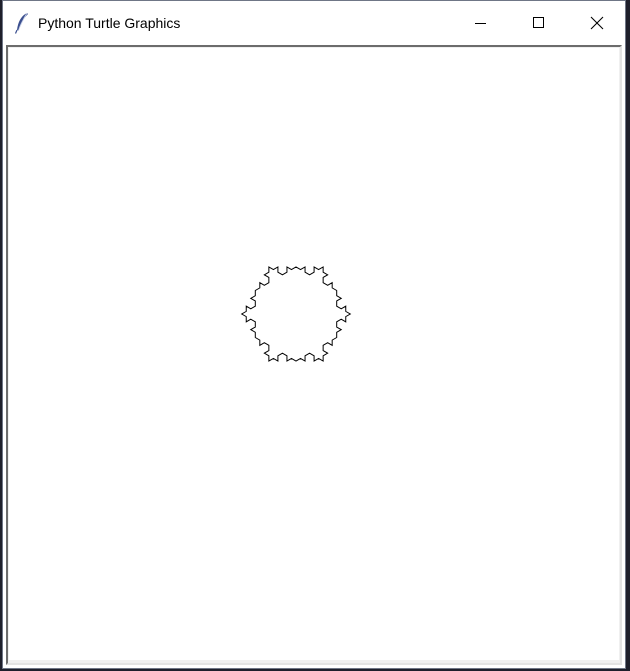  I want to click on minimize-button, so click(481, 23).